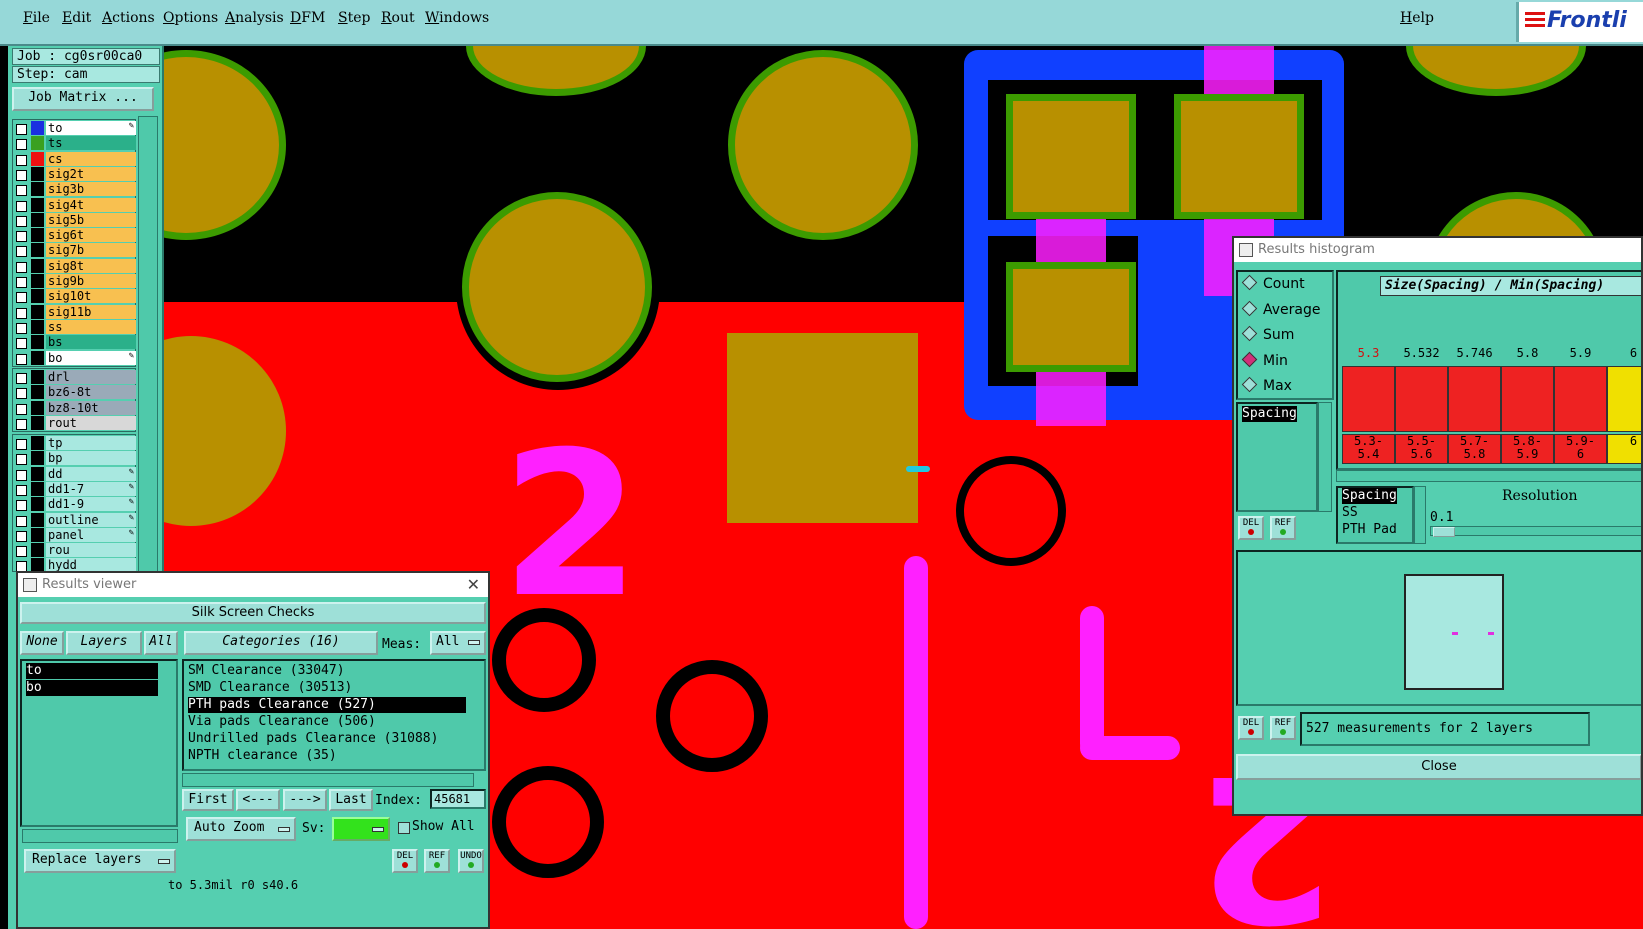 Image resolution: width=1643 pixels, height=929 pixels. Describe the element at coordinates (258, 800) in the screenshot. I see `prev-button: <---` at that location.